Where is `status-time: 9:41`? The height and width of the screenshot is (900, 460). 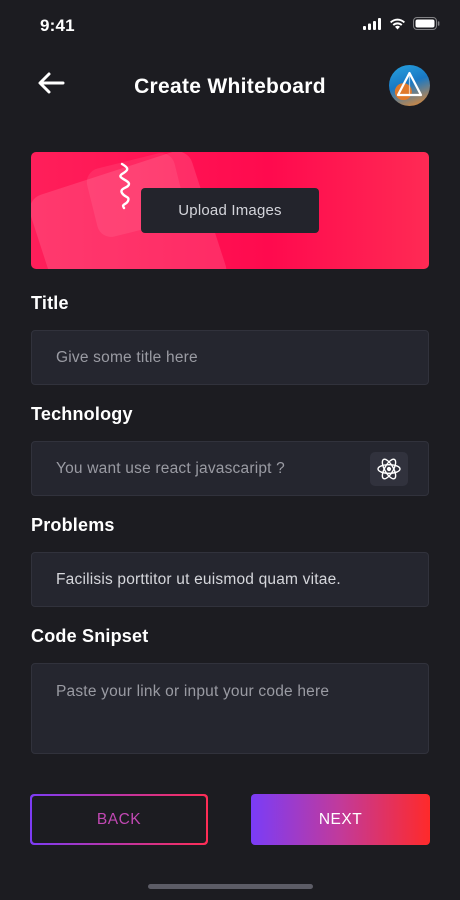 status-time: 9:41 is located at coordinates (57, 25).